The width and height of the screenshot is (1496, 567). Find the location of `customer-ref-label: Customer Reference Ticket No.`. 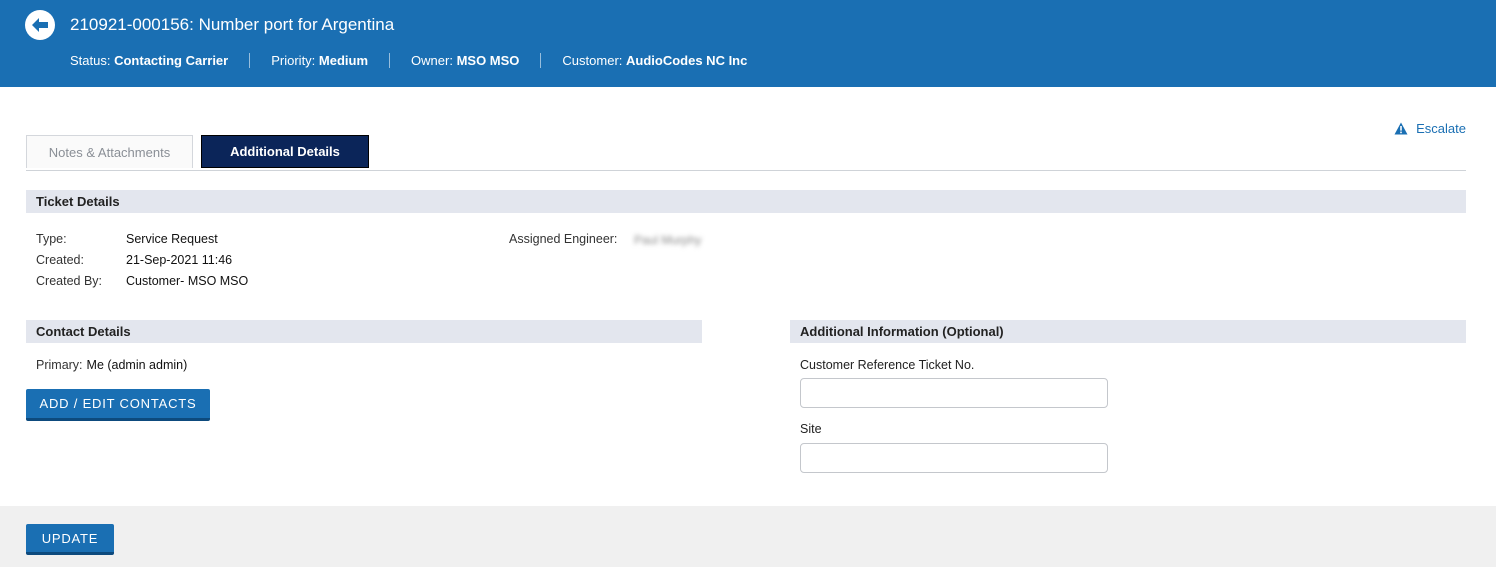

customer-ref-label: Customer Reference Ticket No. is located at coordinates (887, 365).